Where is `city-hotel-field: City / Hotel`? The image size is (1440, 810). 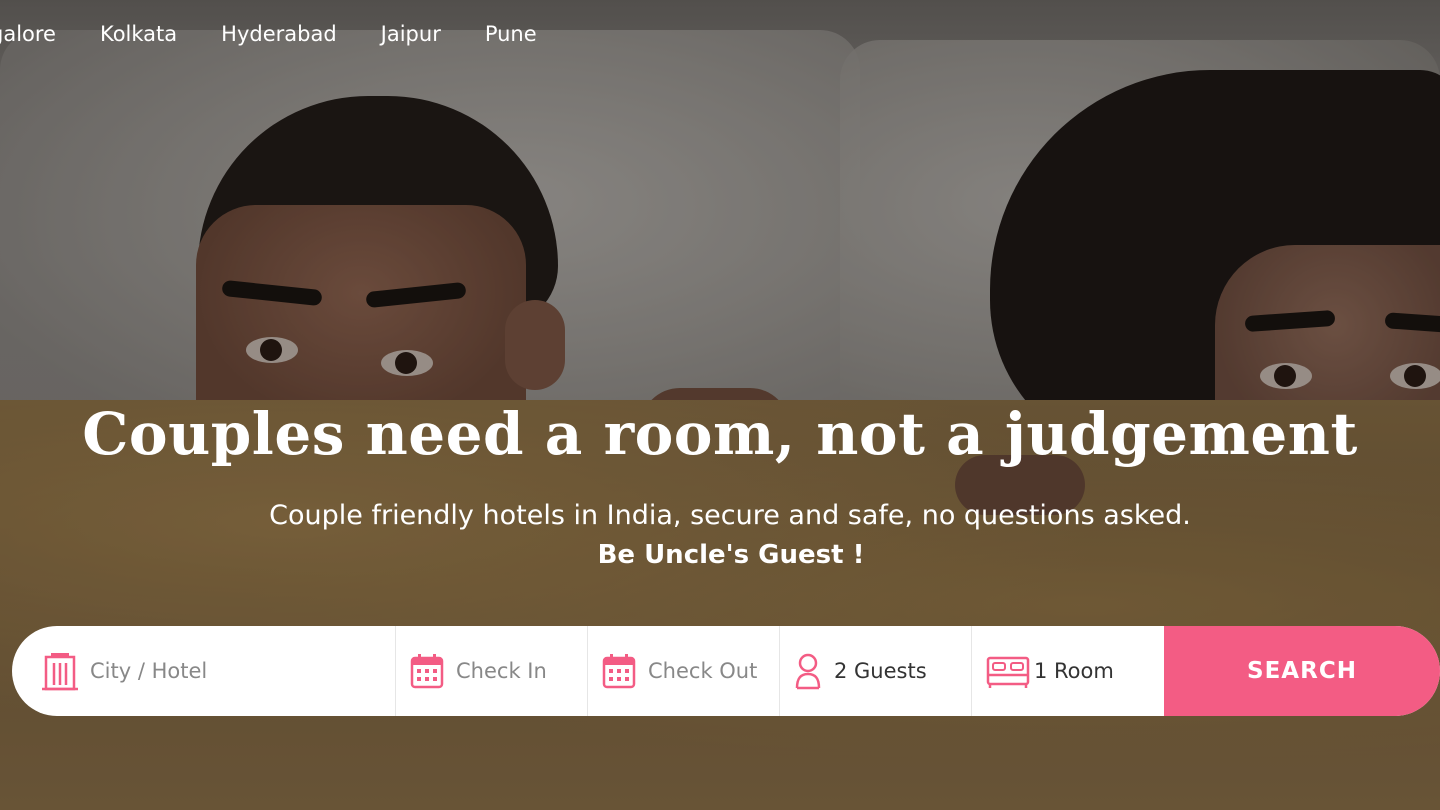 city-hotel-field: City / Hotel is located at coordinates (204, 671).